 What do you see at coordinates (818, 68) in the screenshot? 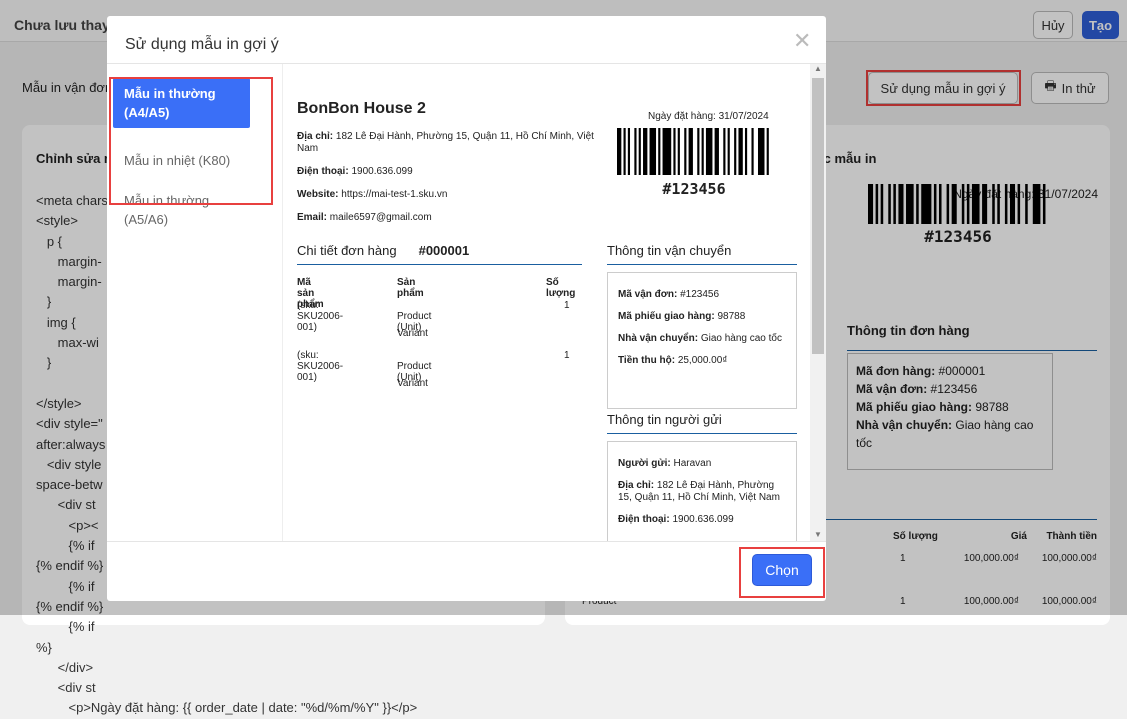
I see `scroll-up-icon: ▲` at bounding box center [818, 68].